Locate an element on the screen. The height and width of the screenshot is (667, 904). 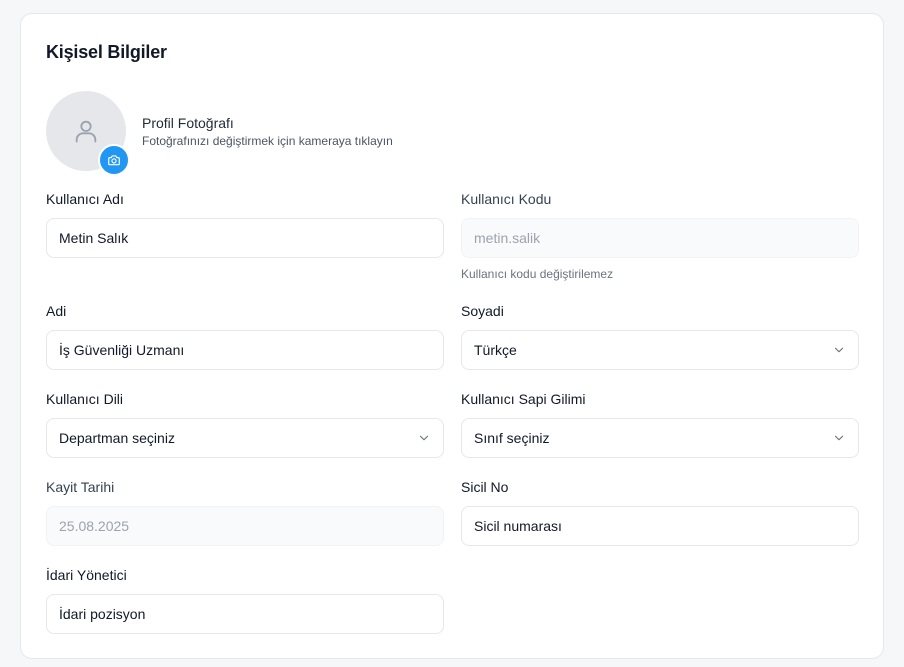
registry-number-value: Sicil numarası is located at coordinates (518, 526).